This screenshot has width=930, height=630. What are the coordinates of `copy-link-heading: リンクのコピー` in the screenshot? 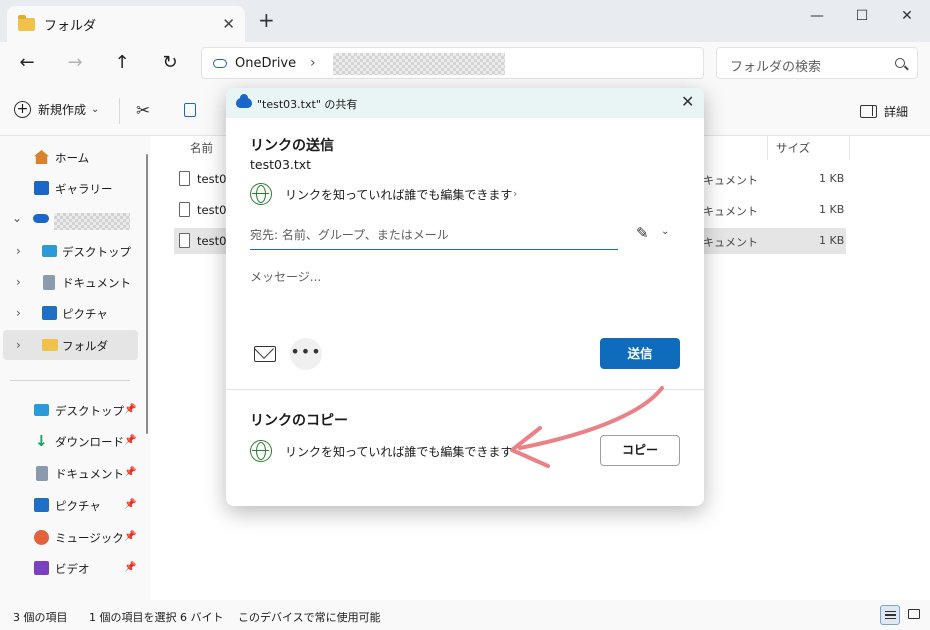 It's located at (299, 421).